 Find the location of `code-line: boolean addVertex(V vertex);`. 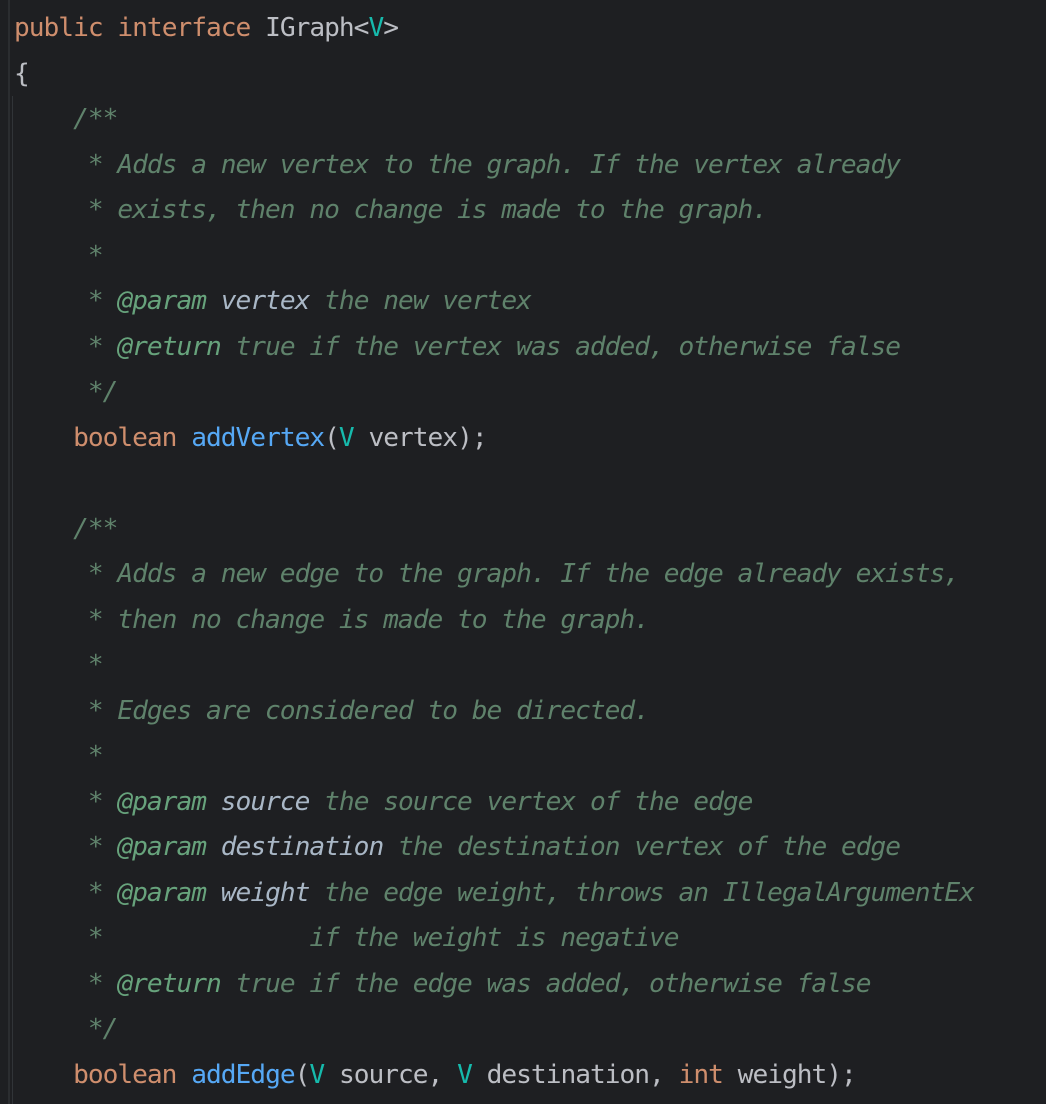

code-line: boolean addVertex(V vertex); is located at coordinates (494, 439).